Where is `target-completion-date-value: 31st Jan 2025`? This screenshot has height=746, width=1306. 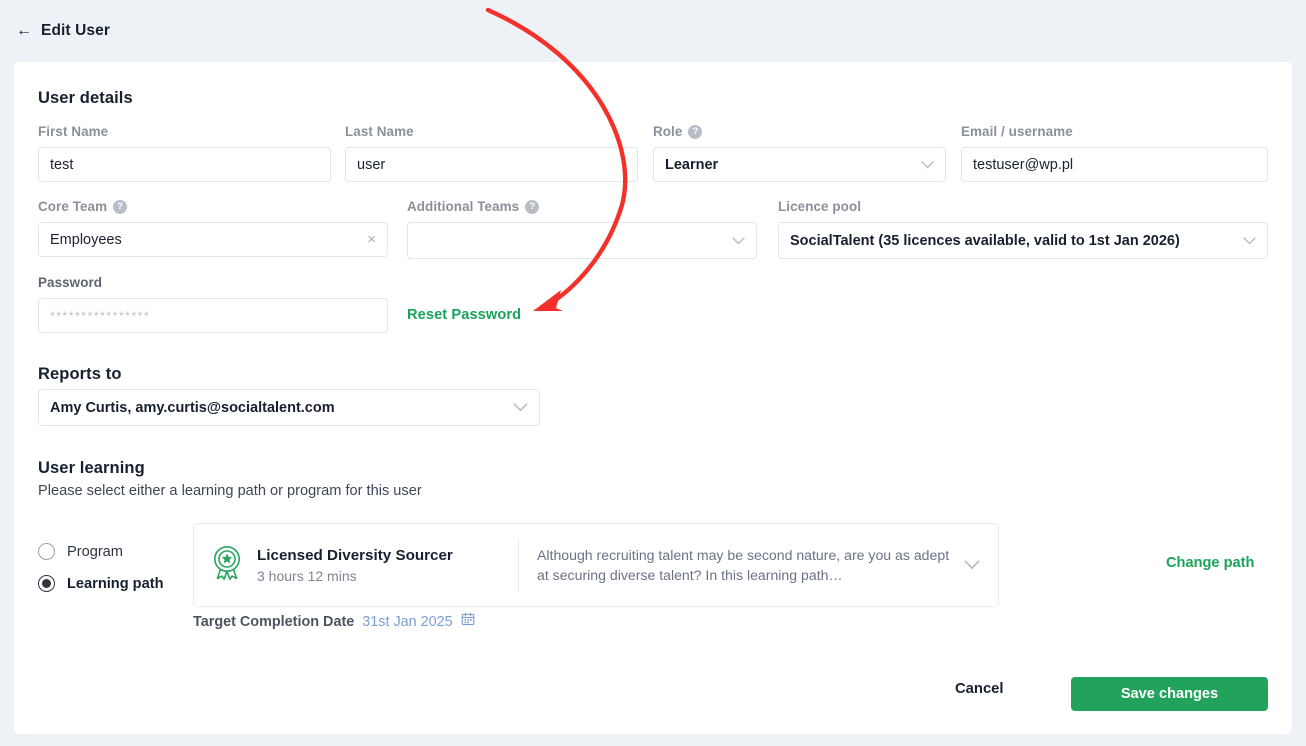 target-completion-date-value: 31st Jan 2025 is located at coordinates (407, 621).